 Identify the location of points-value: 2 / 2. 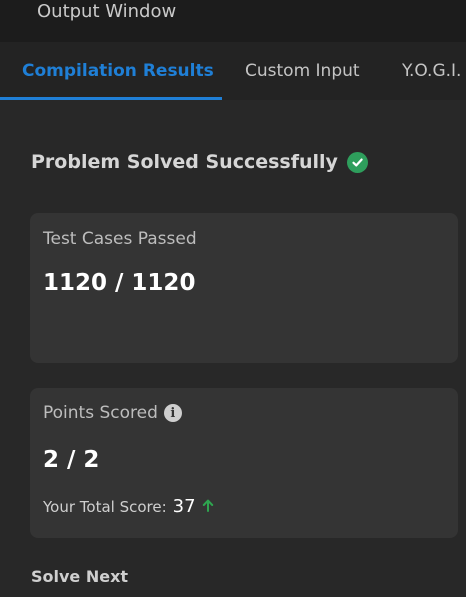
(71, 460).